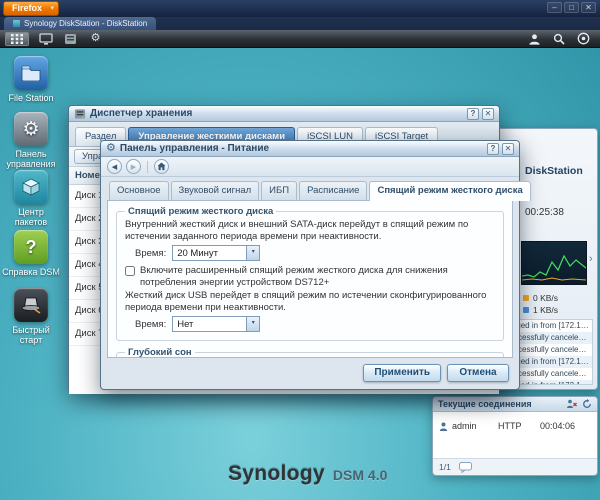 The image size is (600, 500). I want to click on desktop-icon-label: Панель управления, so click(31, 159).